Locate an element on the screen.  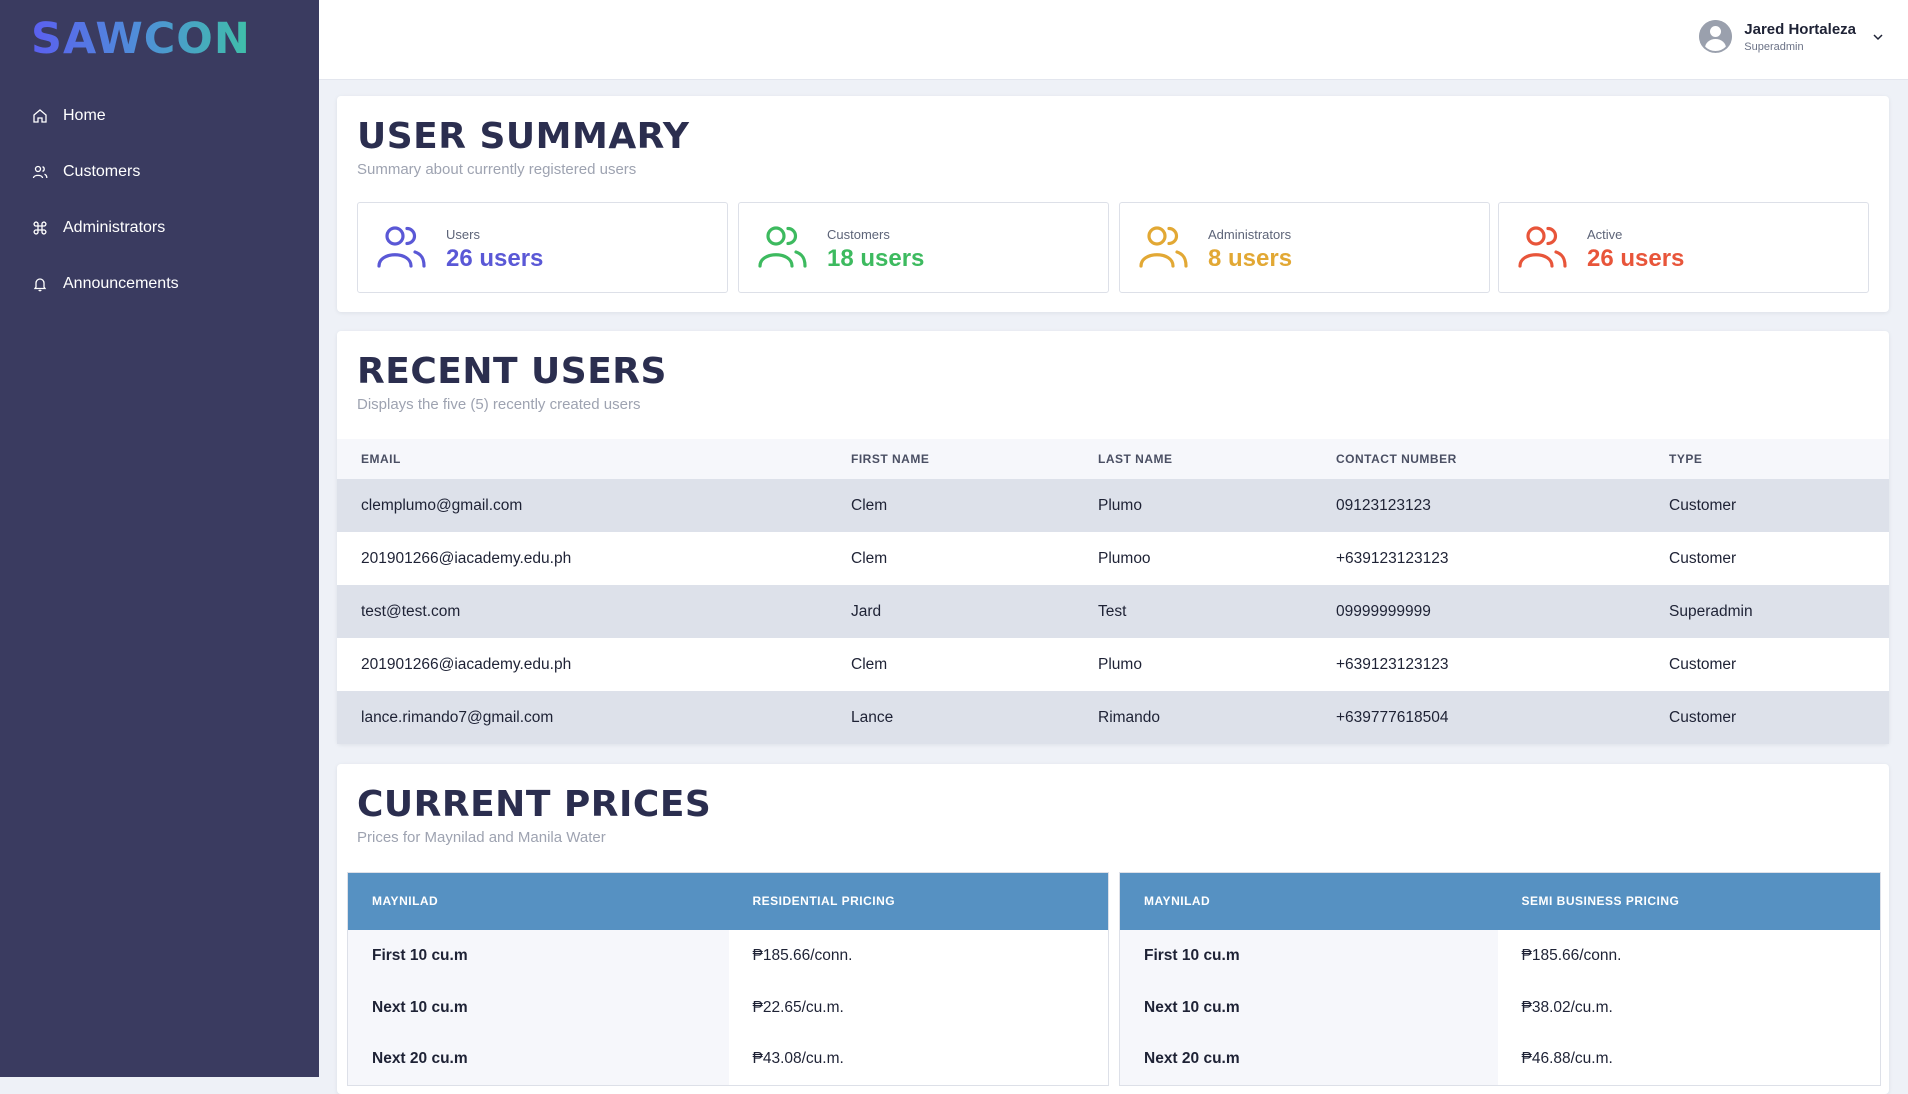
column-header: RESIDENTIAL PRICING is located at coordinates (918, 901).